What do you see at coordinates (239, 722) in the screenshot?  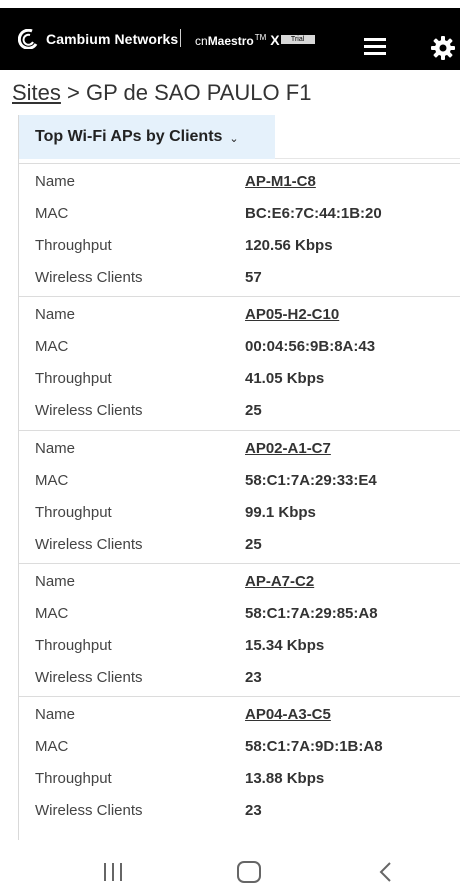 I see `ap-name-row: Name AP04-A3-C5` at bounding box center [239, 722].